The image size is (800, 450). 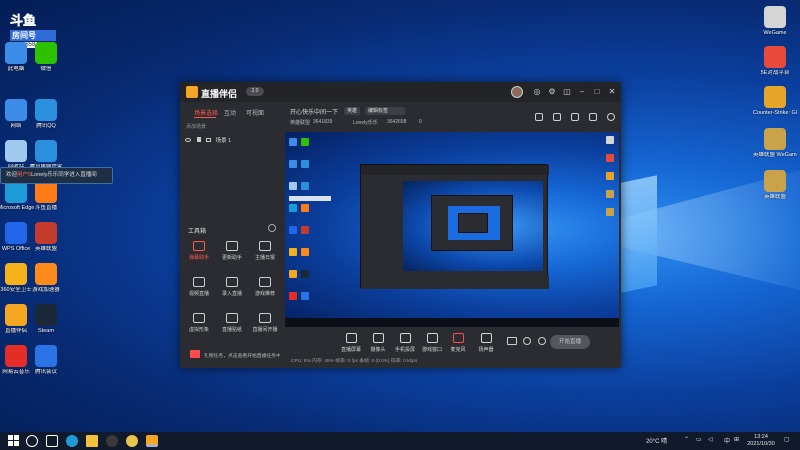 I want to click on network-icon: ▭, so click(x=699, y=439).